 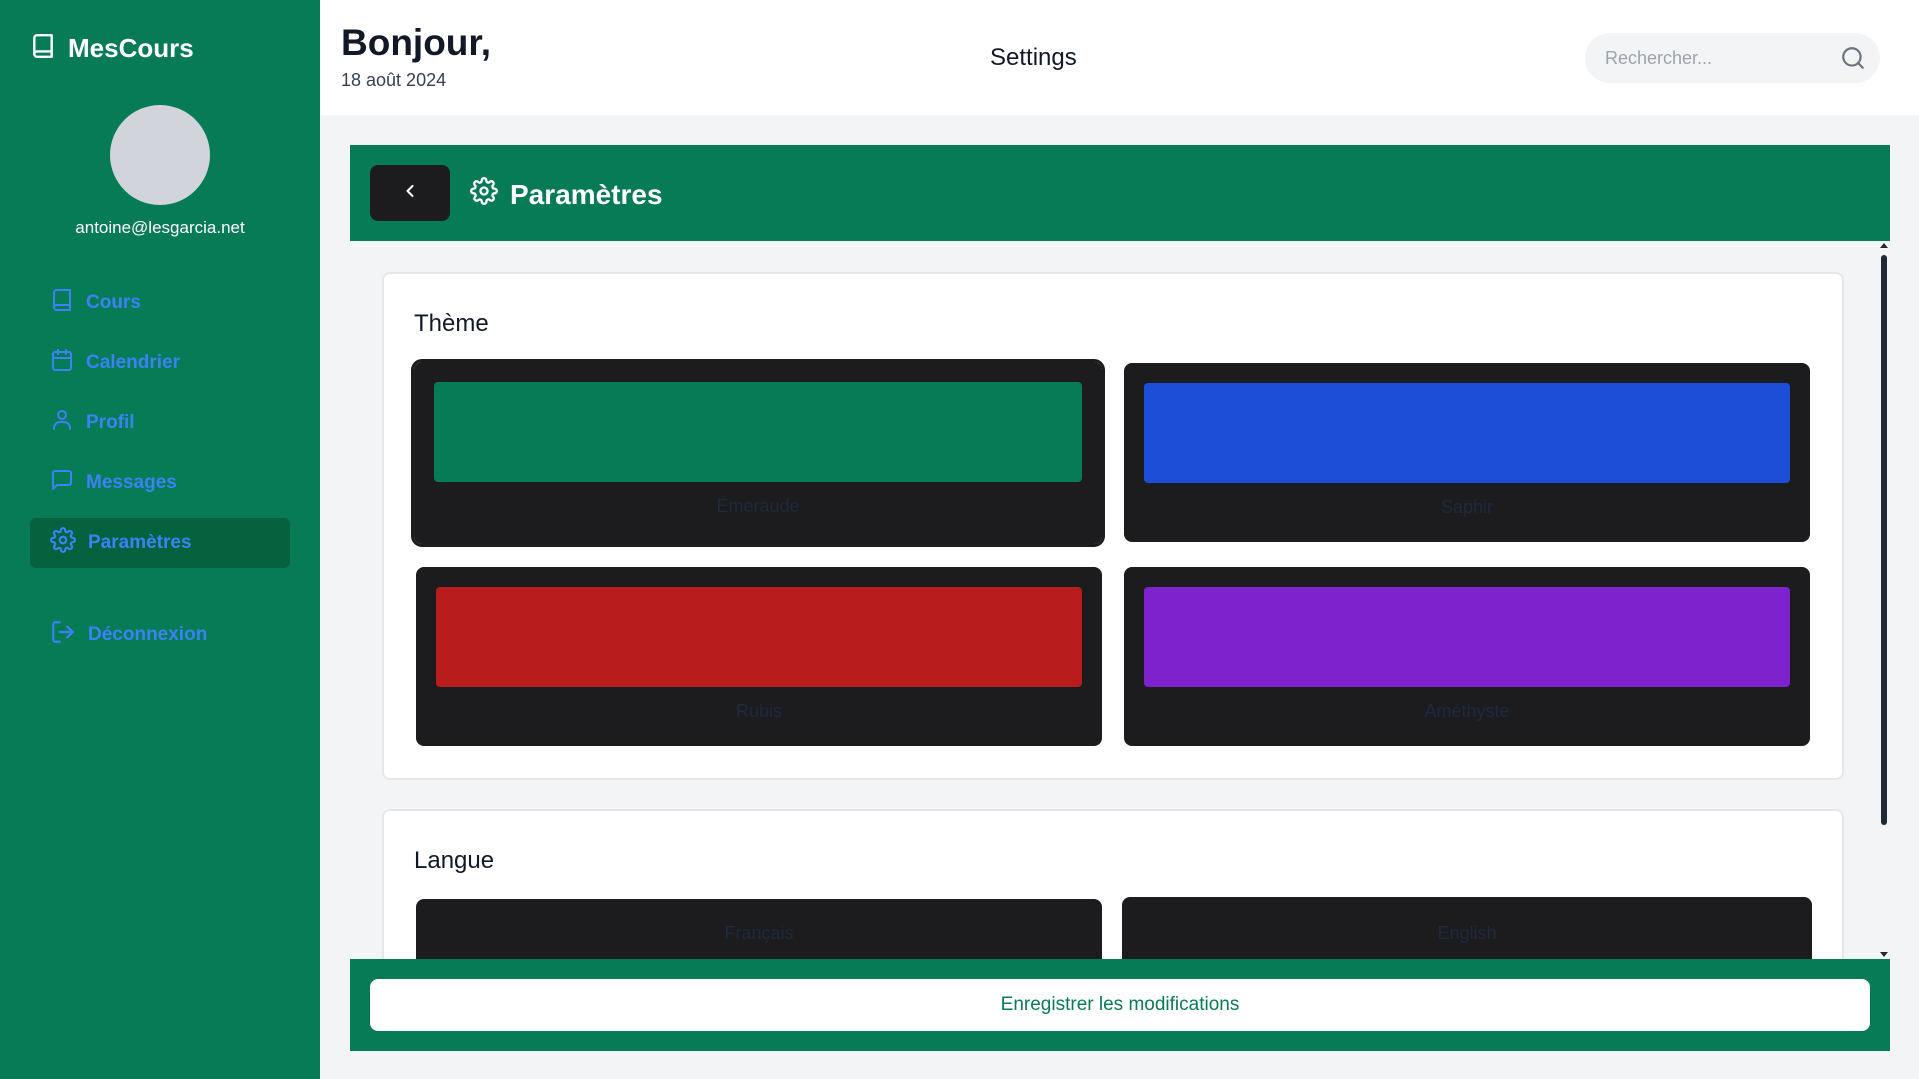 I want to click on scrollbar-thumb, so click(x=1884, y=540).